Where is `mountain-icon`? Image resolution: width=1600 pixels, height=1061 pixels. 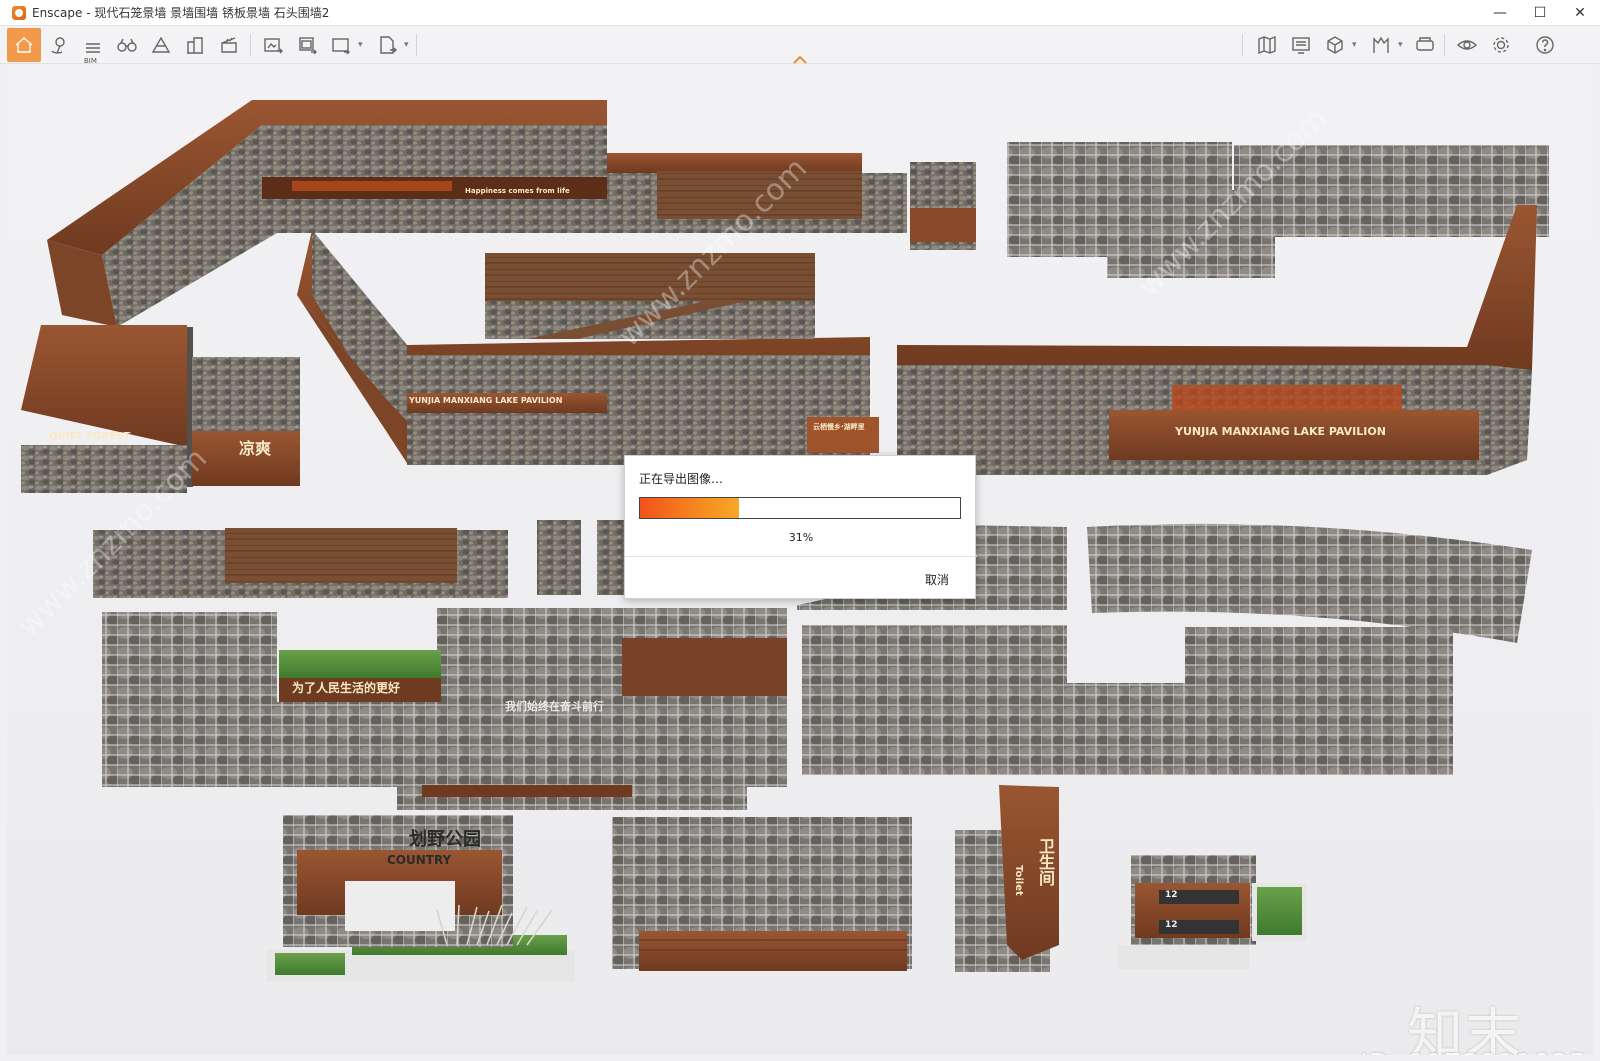
mountain-icon is located at coordinates (161, 44).